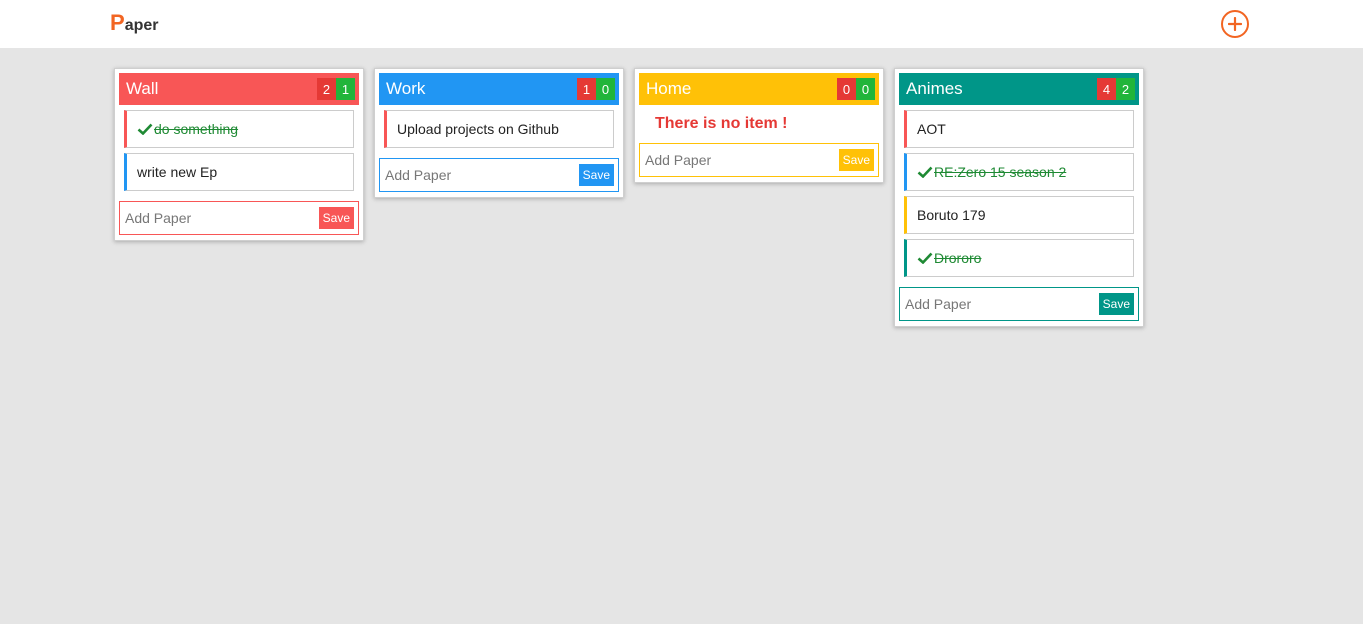  Describe the element at coordinates (177, 172) in the screenshot. I see `paper-text: write new Ep` at that location.